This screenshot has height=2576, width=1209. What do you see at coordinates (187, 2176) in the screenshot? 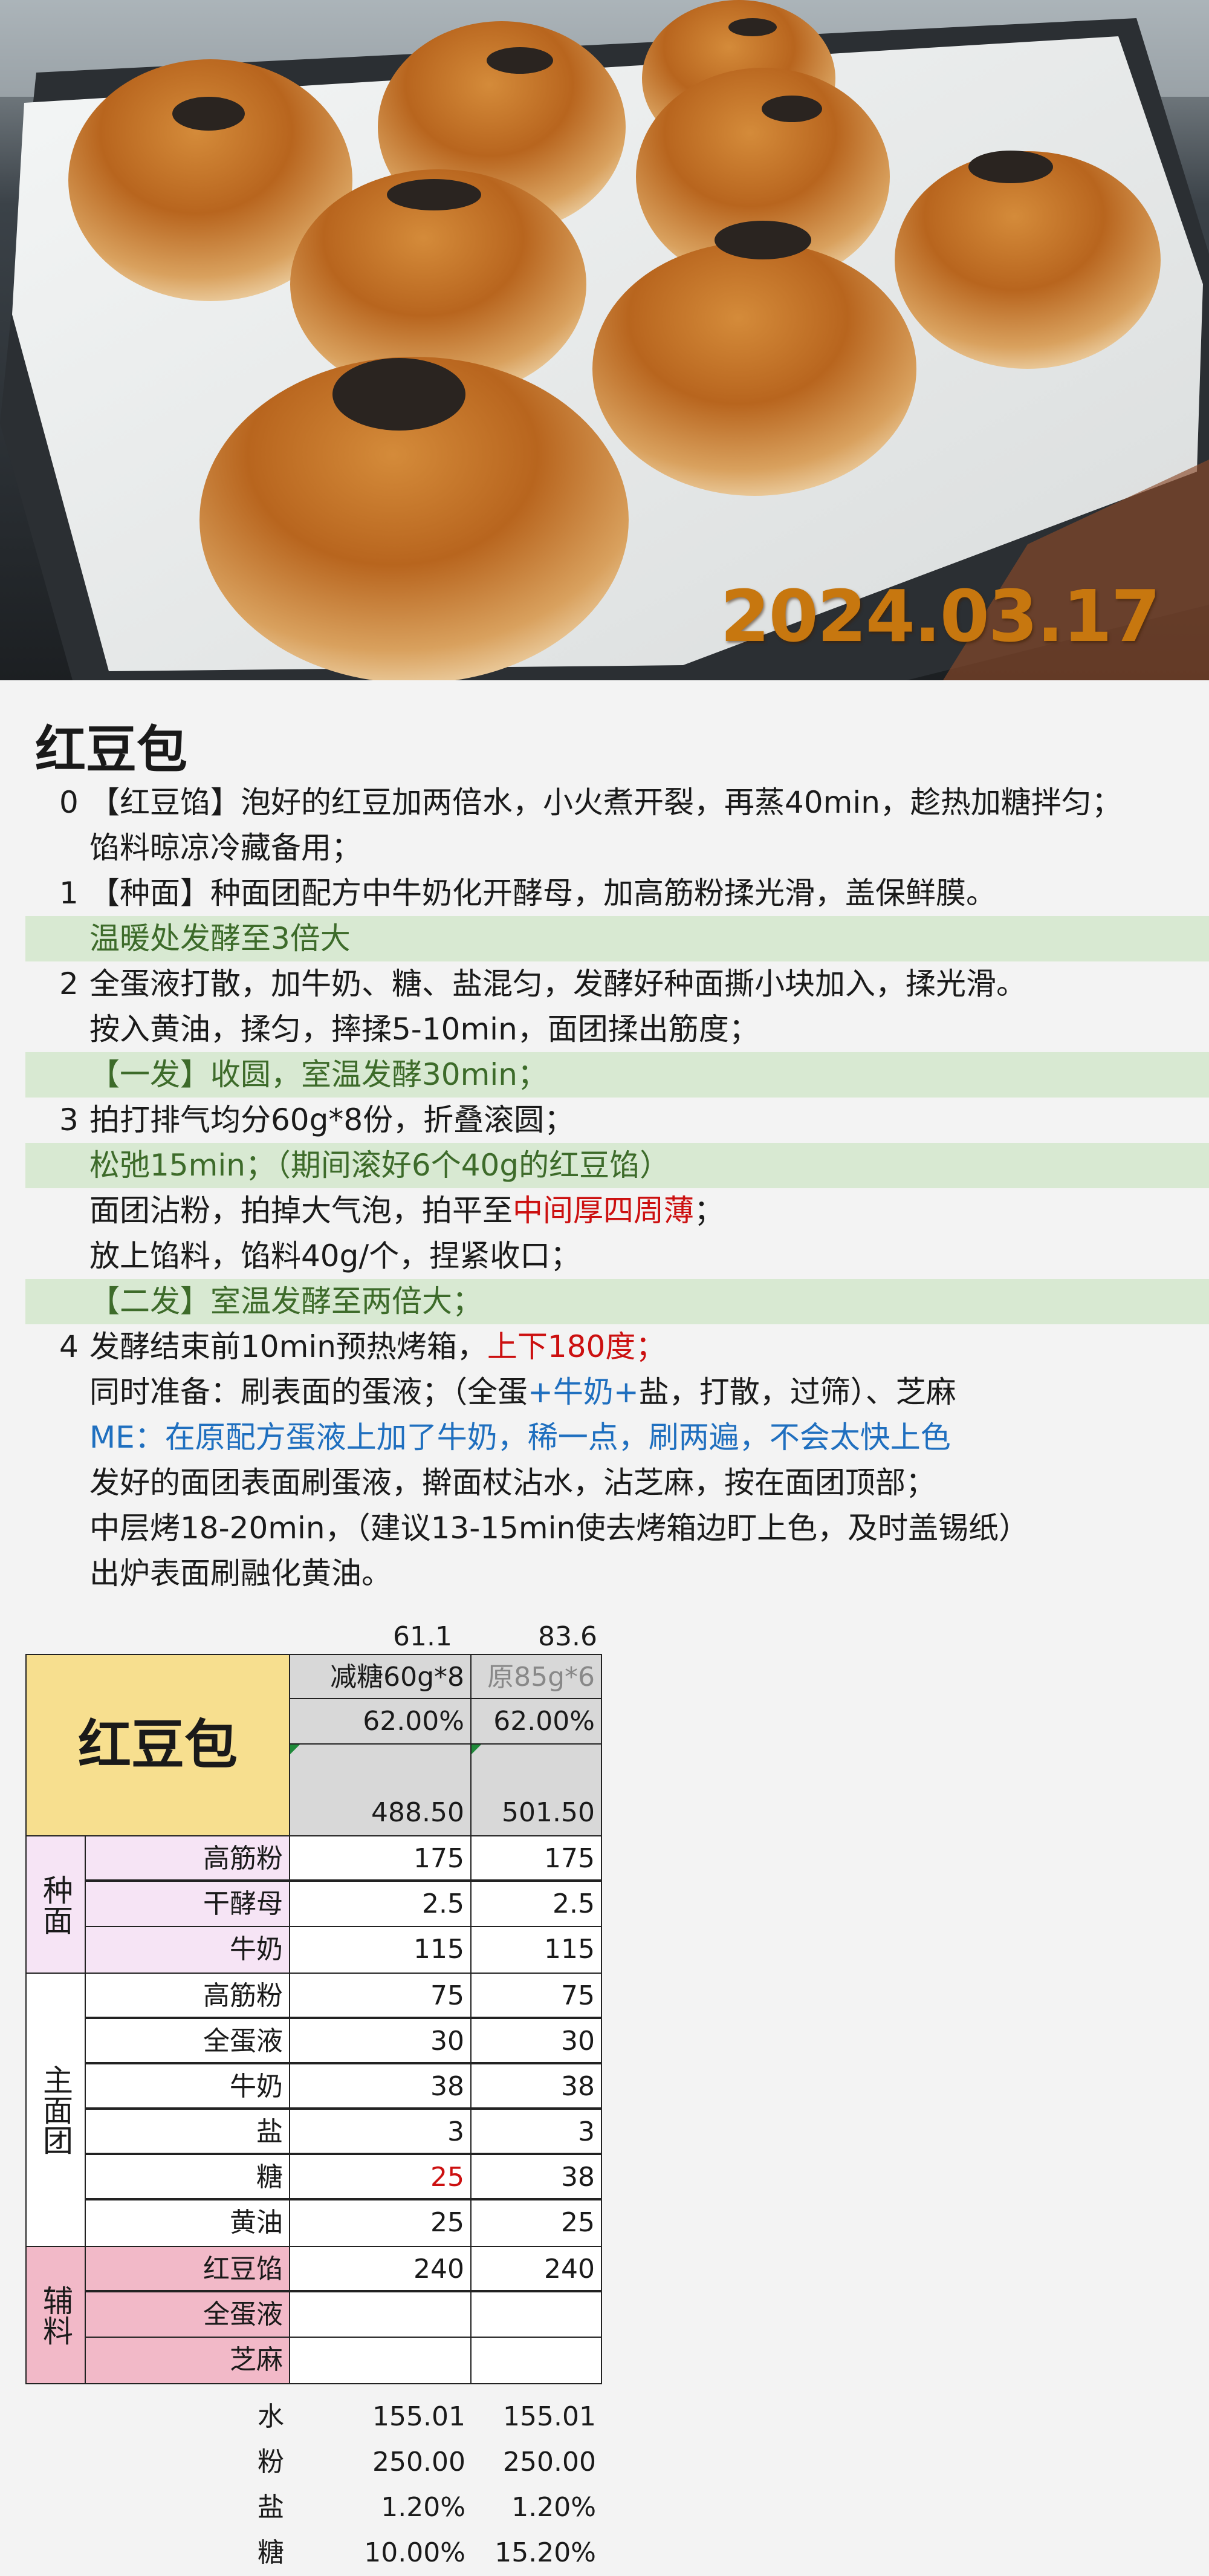
I see `ingredient-name: 糖` at bounding box center [187, 2176].